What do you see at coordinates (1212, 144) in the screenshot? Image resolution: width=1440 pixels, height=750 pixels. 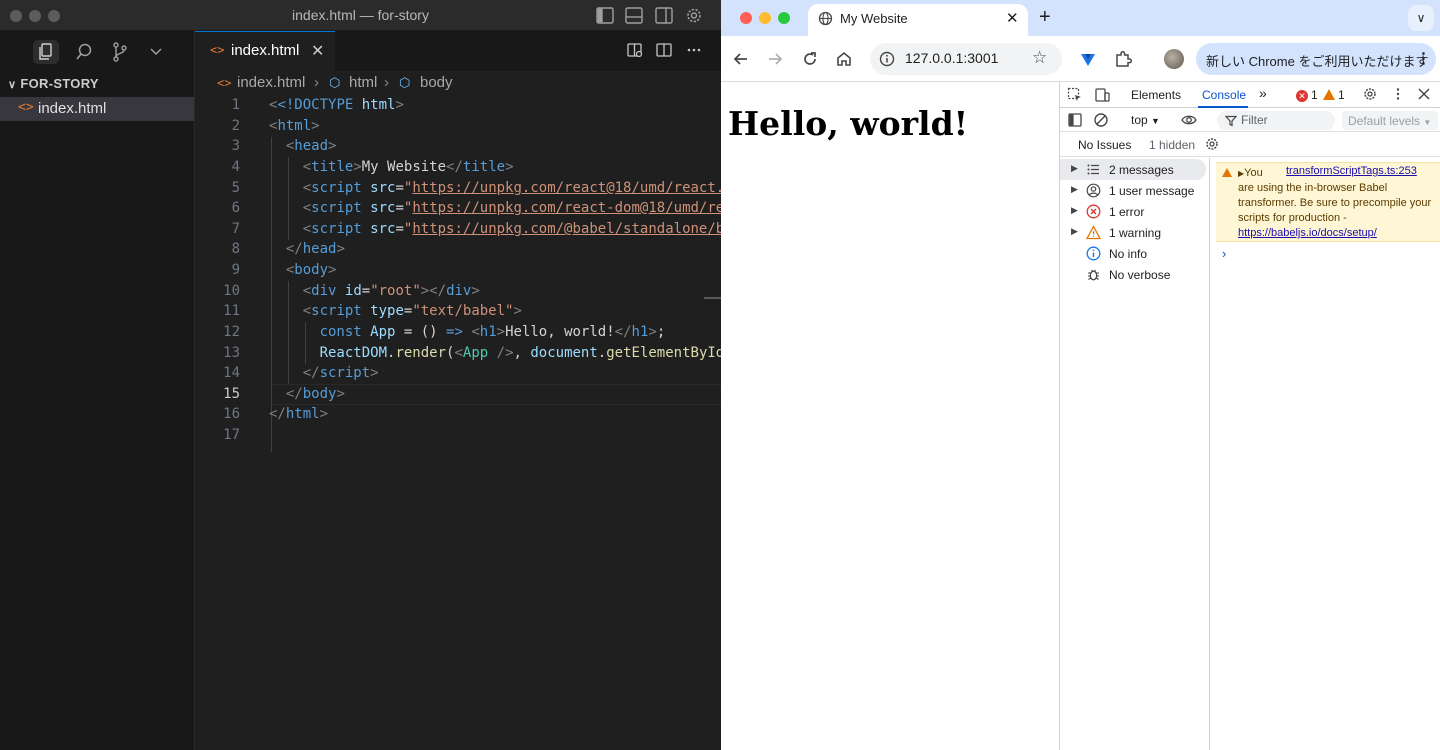 I see `console-settings-gear-icon` at bounding box center [1212, 144].